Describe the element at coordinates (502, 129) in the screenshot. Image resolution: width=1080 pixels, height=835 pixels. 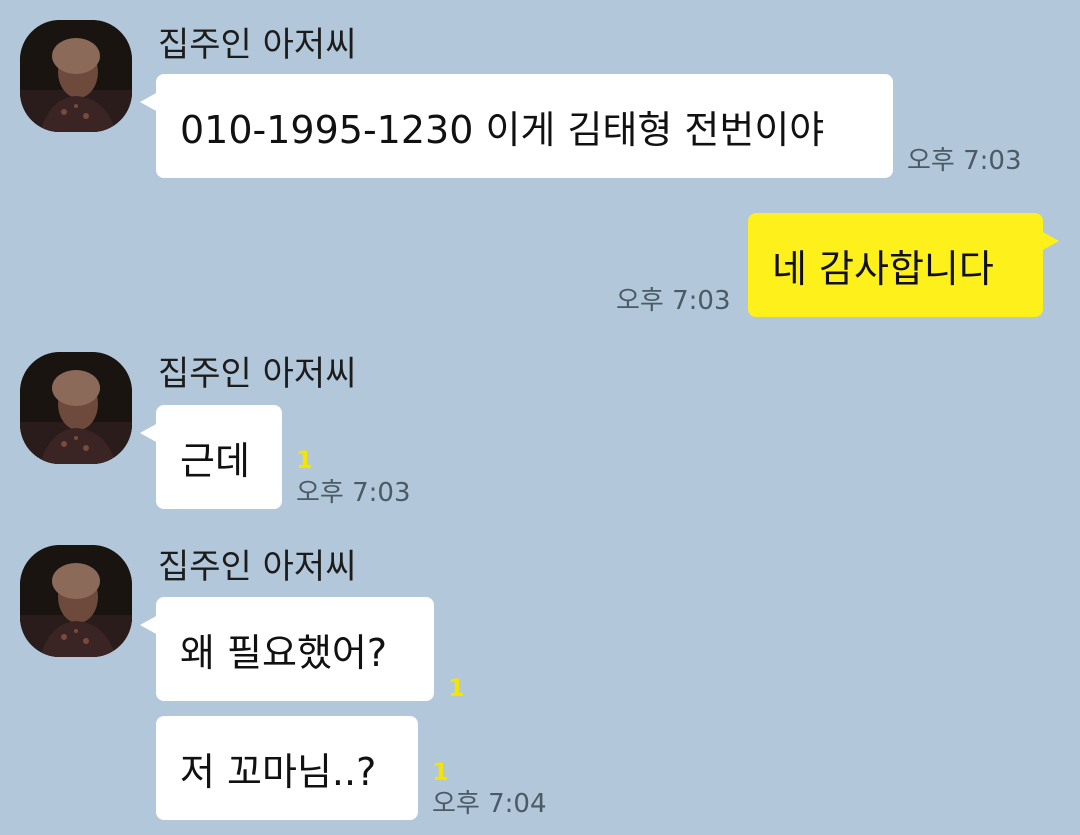
I see `message-text: 010-1995-1230 이게 김태형 전번이야` at that location.